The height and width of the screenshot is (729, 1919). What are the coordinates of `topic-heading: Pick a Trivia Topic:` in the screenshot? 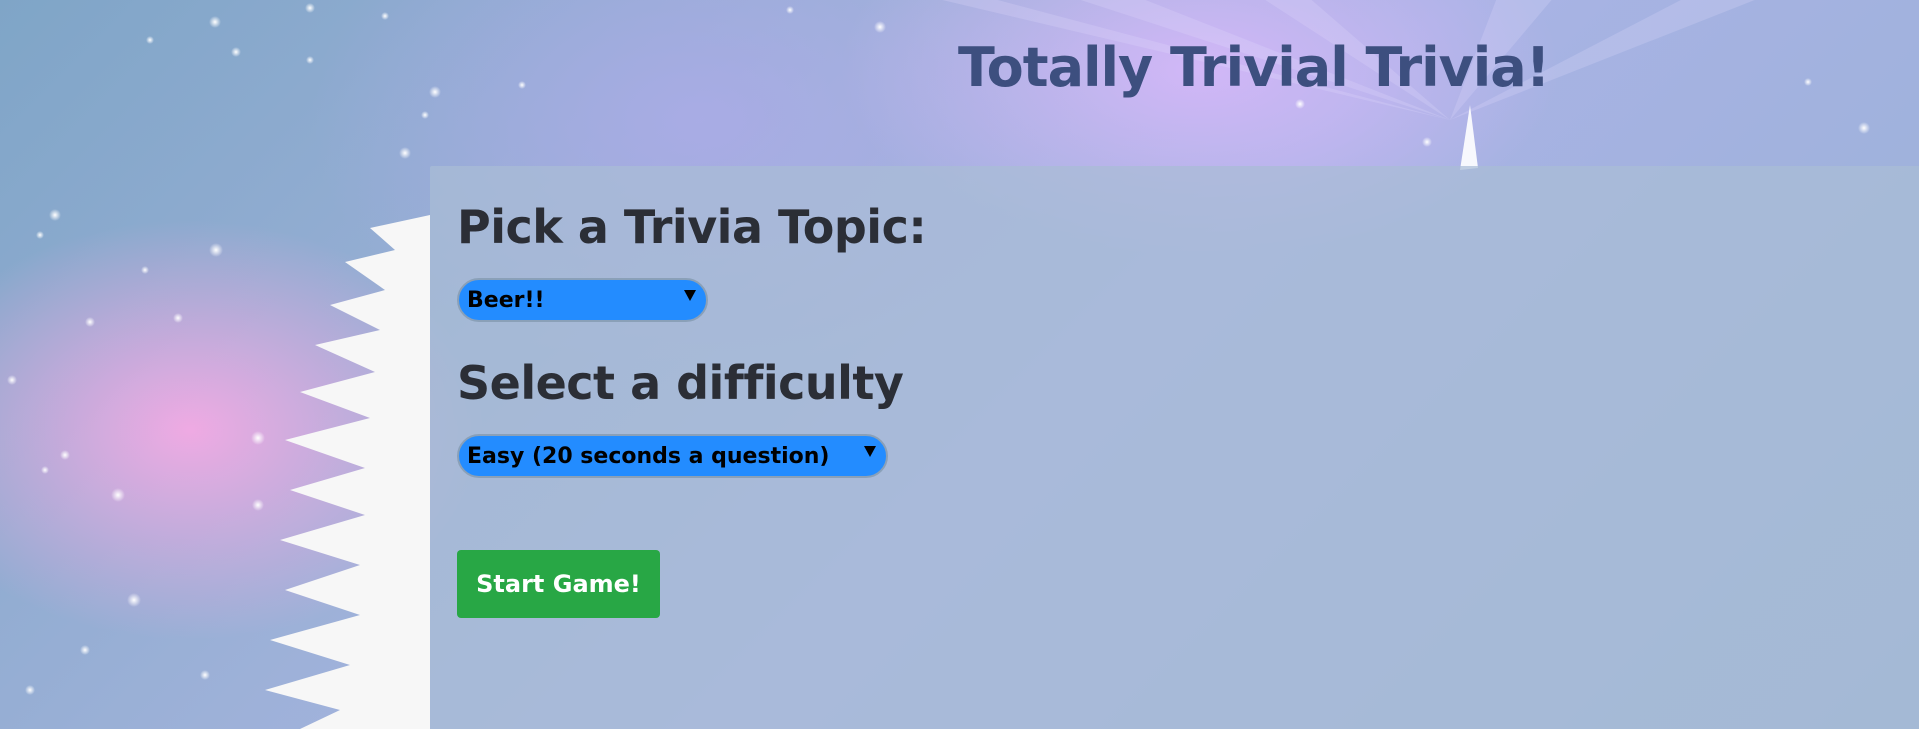 It's located at (692, 227).